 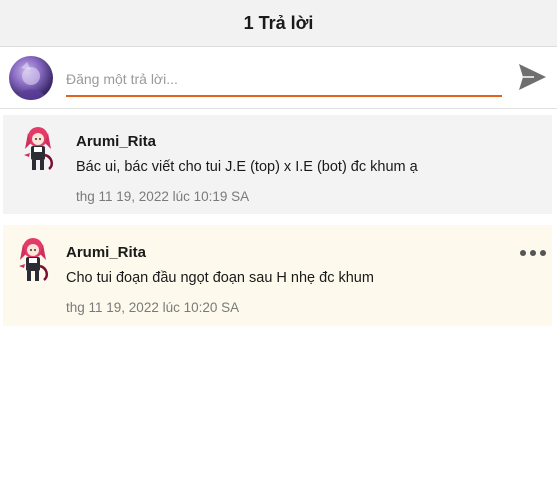 I want to click on send-button, so click(x=532, y=77).